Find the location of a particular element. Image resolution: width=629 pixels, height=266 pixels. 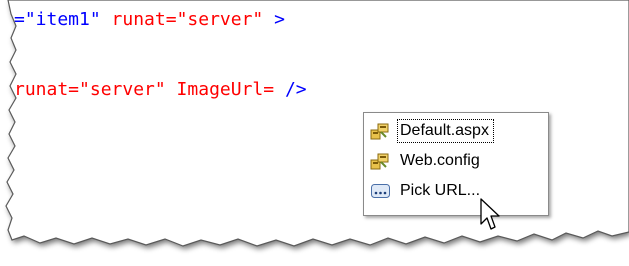

tag-close: > is located at coordinates (274, 19).